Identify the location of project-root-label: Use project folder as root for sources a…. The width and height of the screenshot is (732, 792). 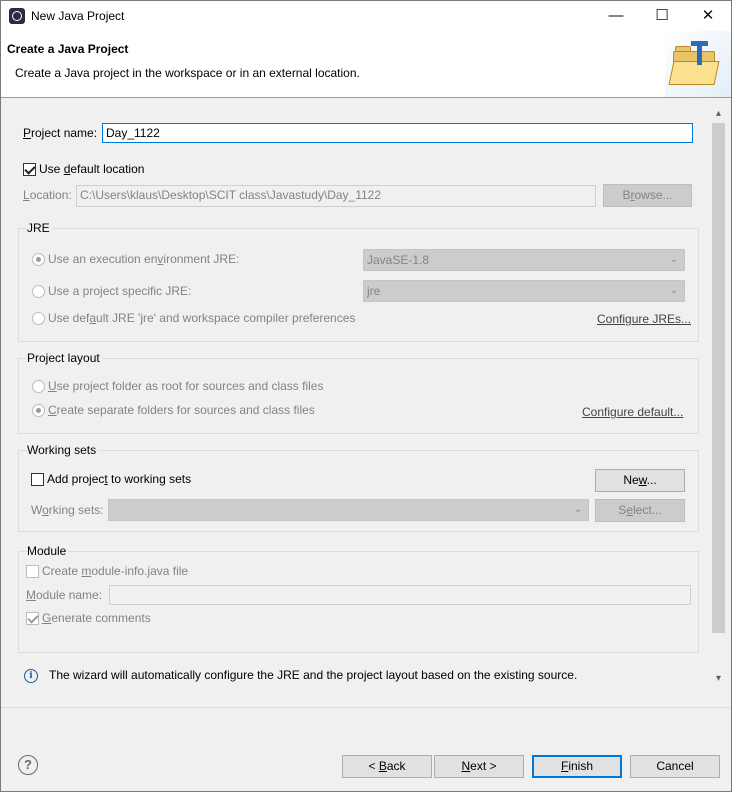
(186, 386).